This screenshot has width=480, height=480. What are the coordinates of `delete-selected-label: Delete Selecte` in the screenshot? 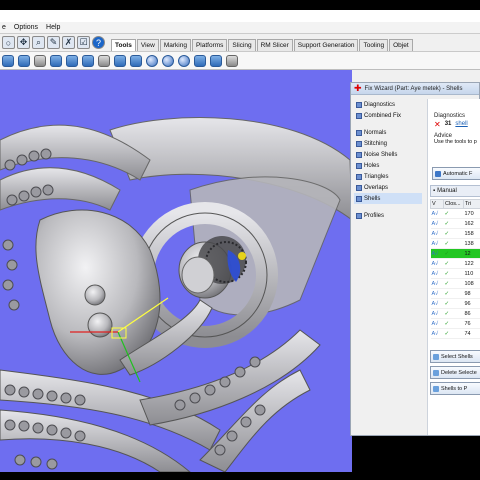 It's located at (459, 372).